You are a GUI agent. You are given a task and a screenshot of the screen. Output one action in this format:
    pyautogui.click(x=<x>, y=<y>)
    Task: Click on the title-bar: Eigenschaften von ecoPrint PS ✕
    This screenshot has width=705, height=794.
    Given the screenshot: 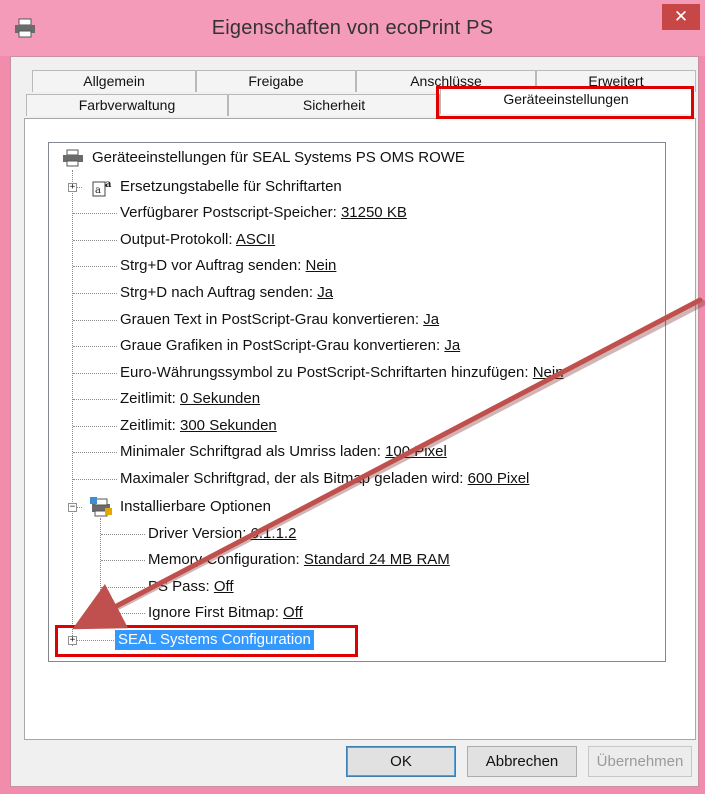 What is the action you would take?
    pyautogui.click(x=352, y=28)
    